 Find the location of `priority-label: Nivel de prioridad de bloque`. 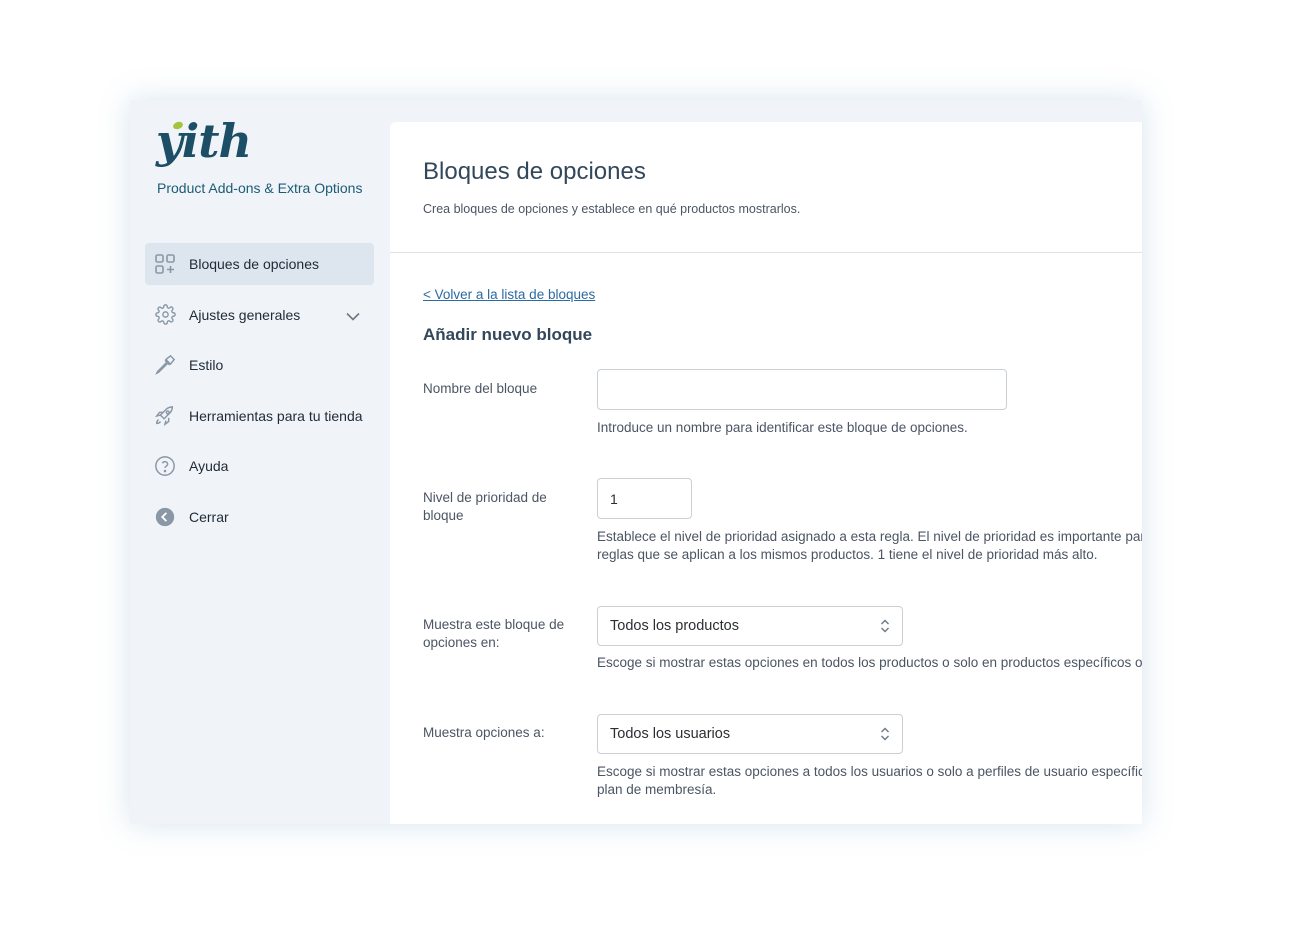

priority-label: Nivel de prioridad de bloque is located at coordinates (485, 506).